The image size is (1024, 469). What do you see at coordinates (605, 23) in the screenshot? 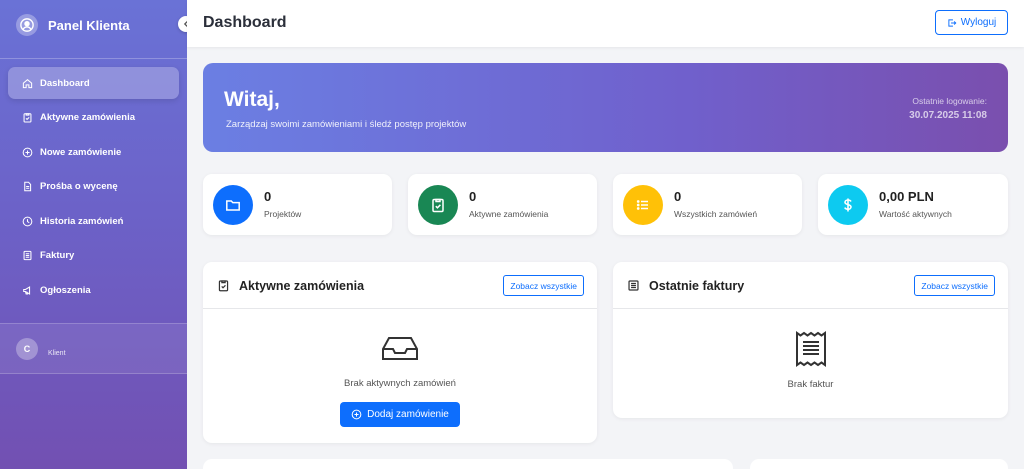
I see `topbar: Dashboard Wyloguj` at bounding box center [605, 23].